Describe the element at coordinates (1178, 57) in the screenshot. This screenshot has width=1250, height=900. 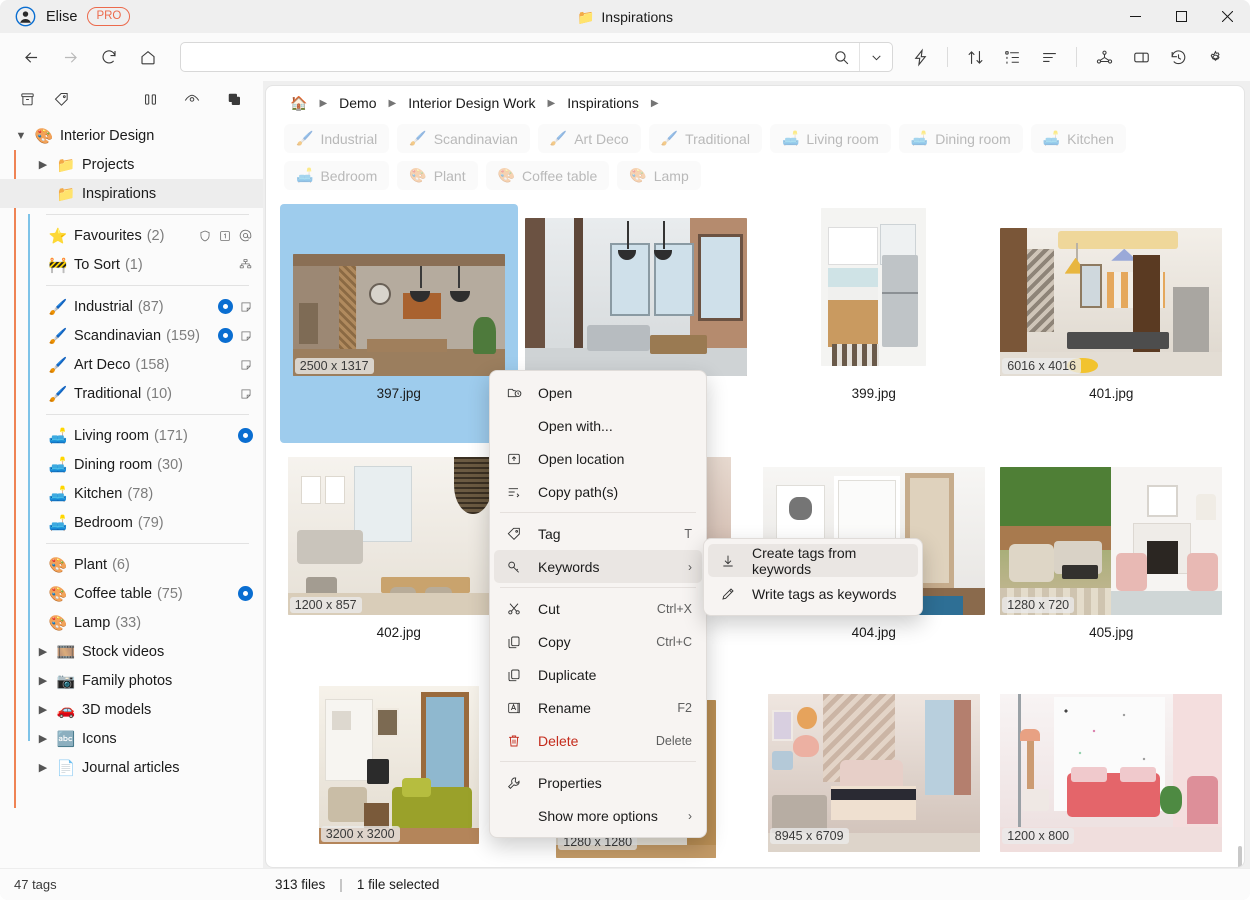
I see `history-icon` at that location.